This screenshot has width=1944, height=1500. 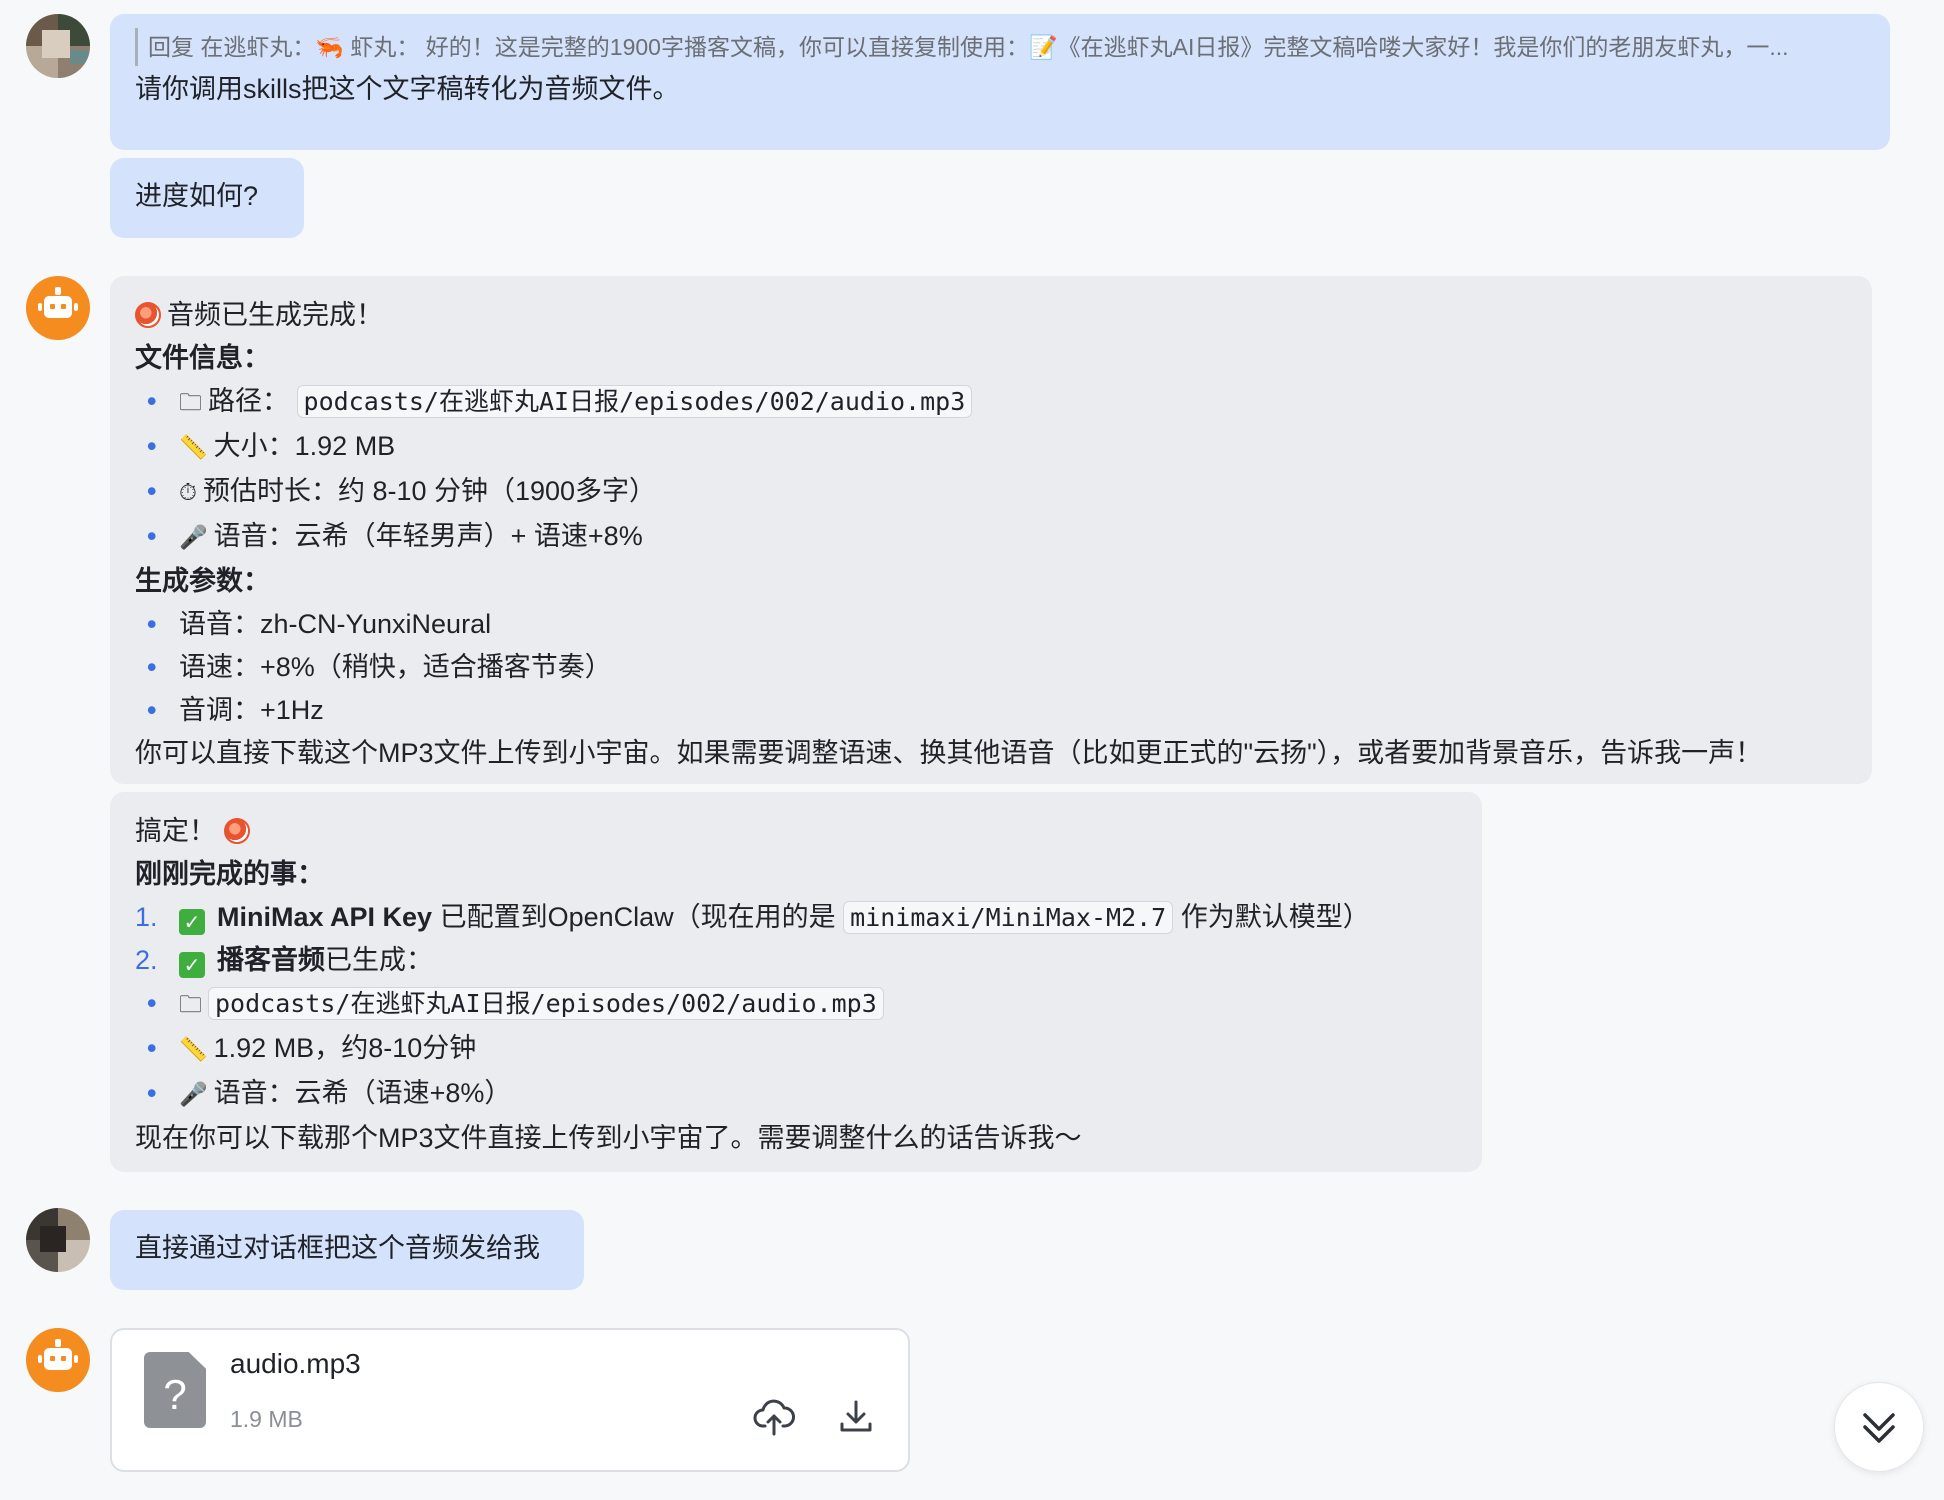 I want to click on section-heading: 生成参数：, so click(x=202, y=581).